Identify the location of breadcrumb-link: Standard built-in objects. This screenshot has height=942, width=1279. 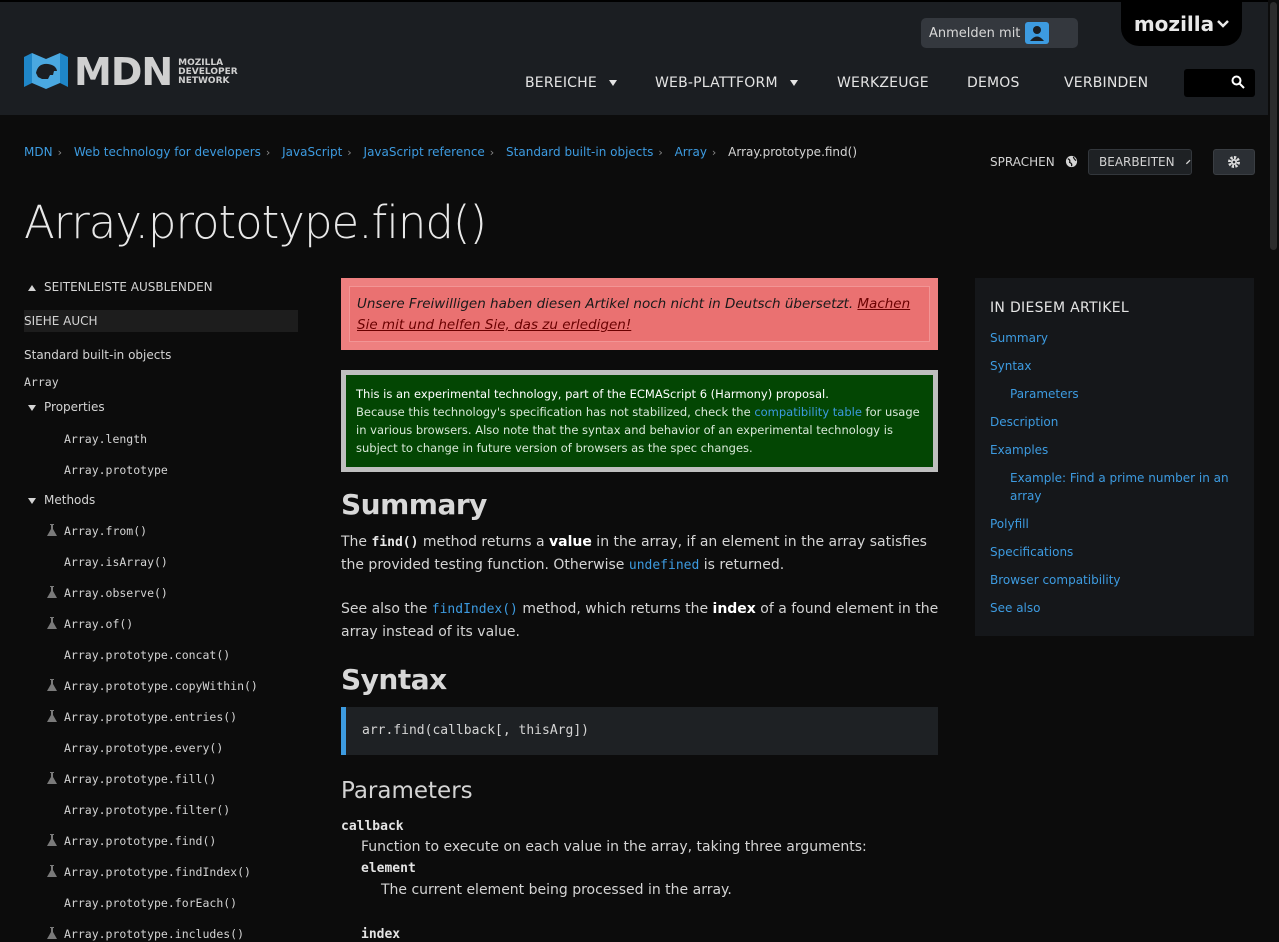
(579, 152).